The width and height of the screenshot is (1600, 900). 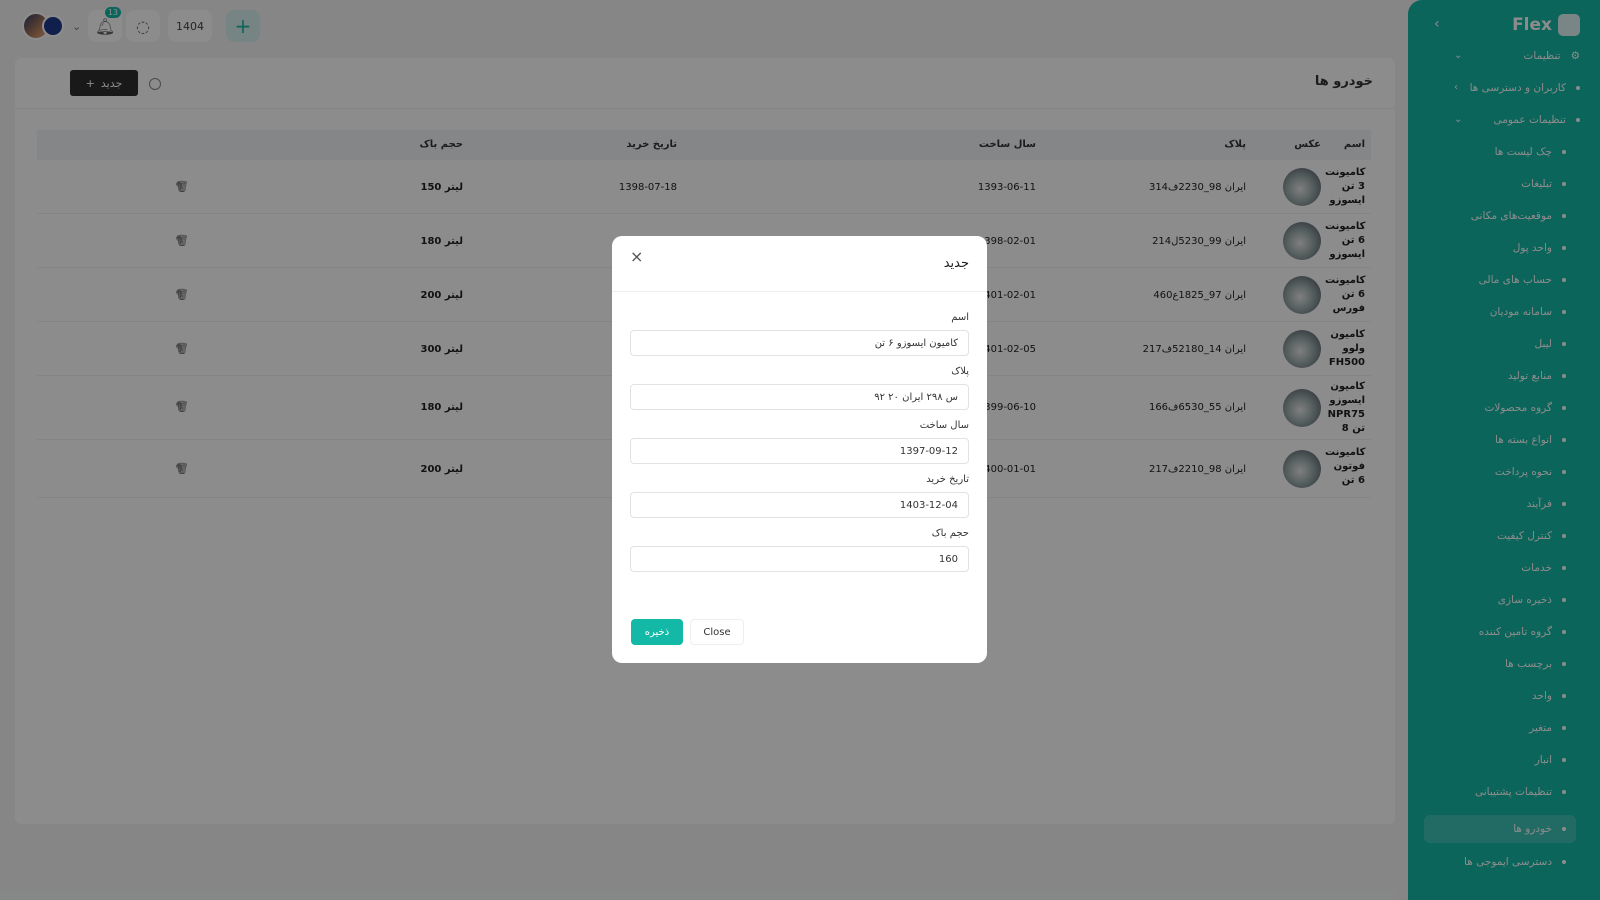 What do you see at coordinates (799, 343) in the screenshot?
I see `name-field: کامیون ایسوزو ۶ تن` at bounding box center [799, 343].